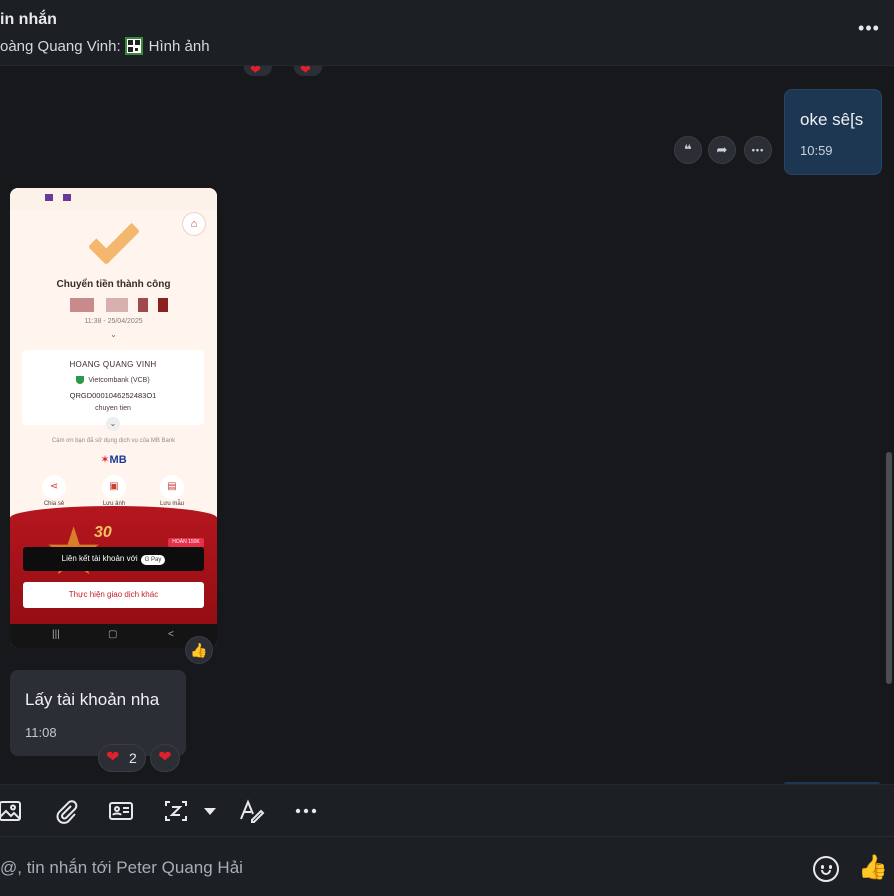 This screenshot has width=894, height=896. Describe the element at coordinates (113, 321) in the screenshot. I see `transfer-datetime: 11:38 - 25/04/2025` at that location.